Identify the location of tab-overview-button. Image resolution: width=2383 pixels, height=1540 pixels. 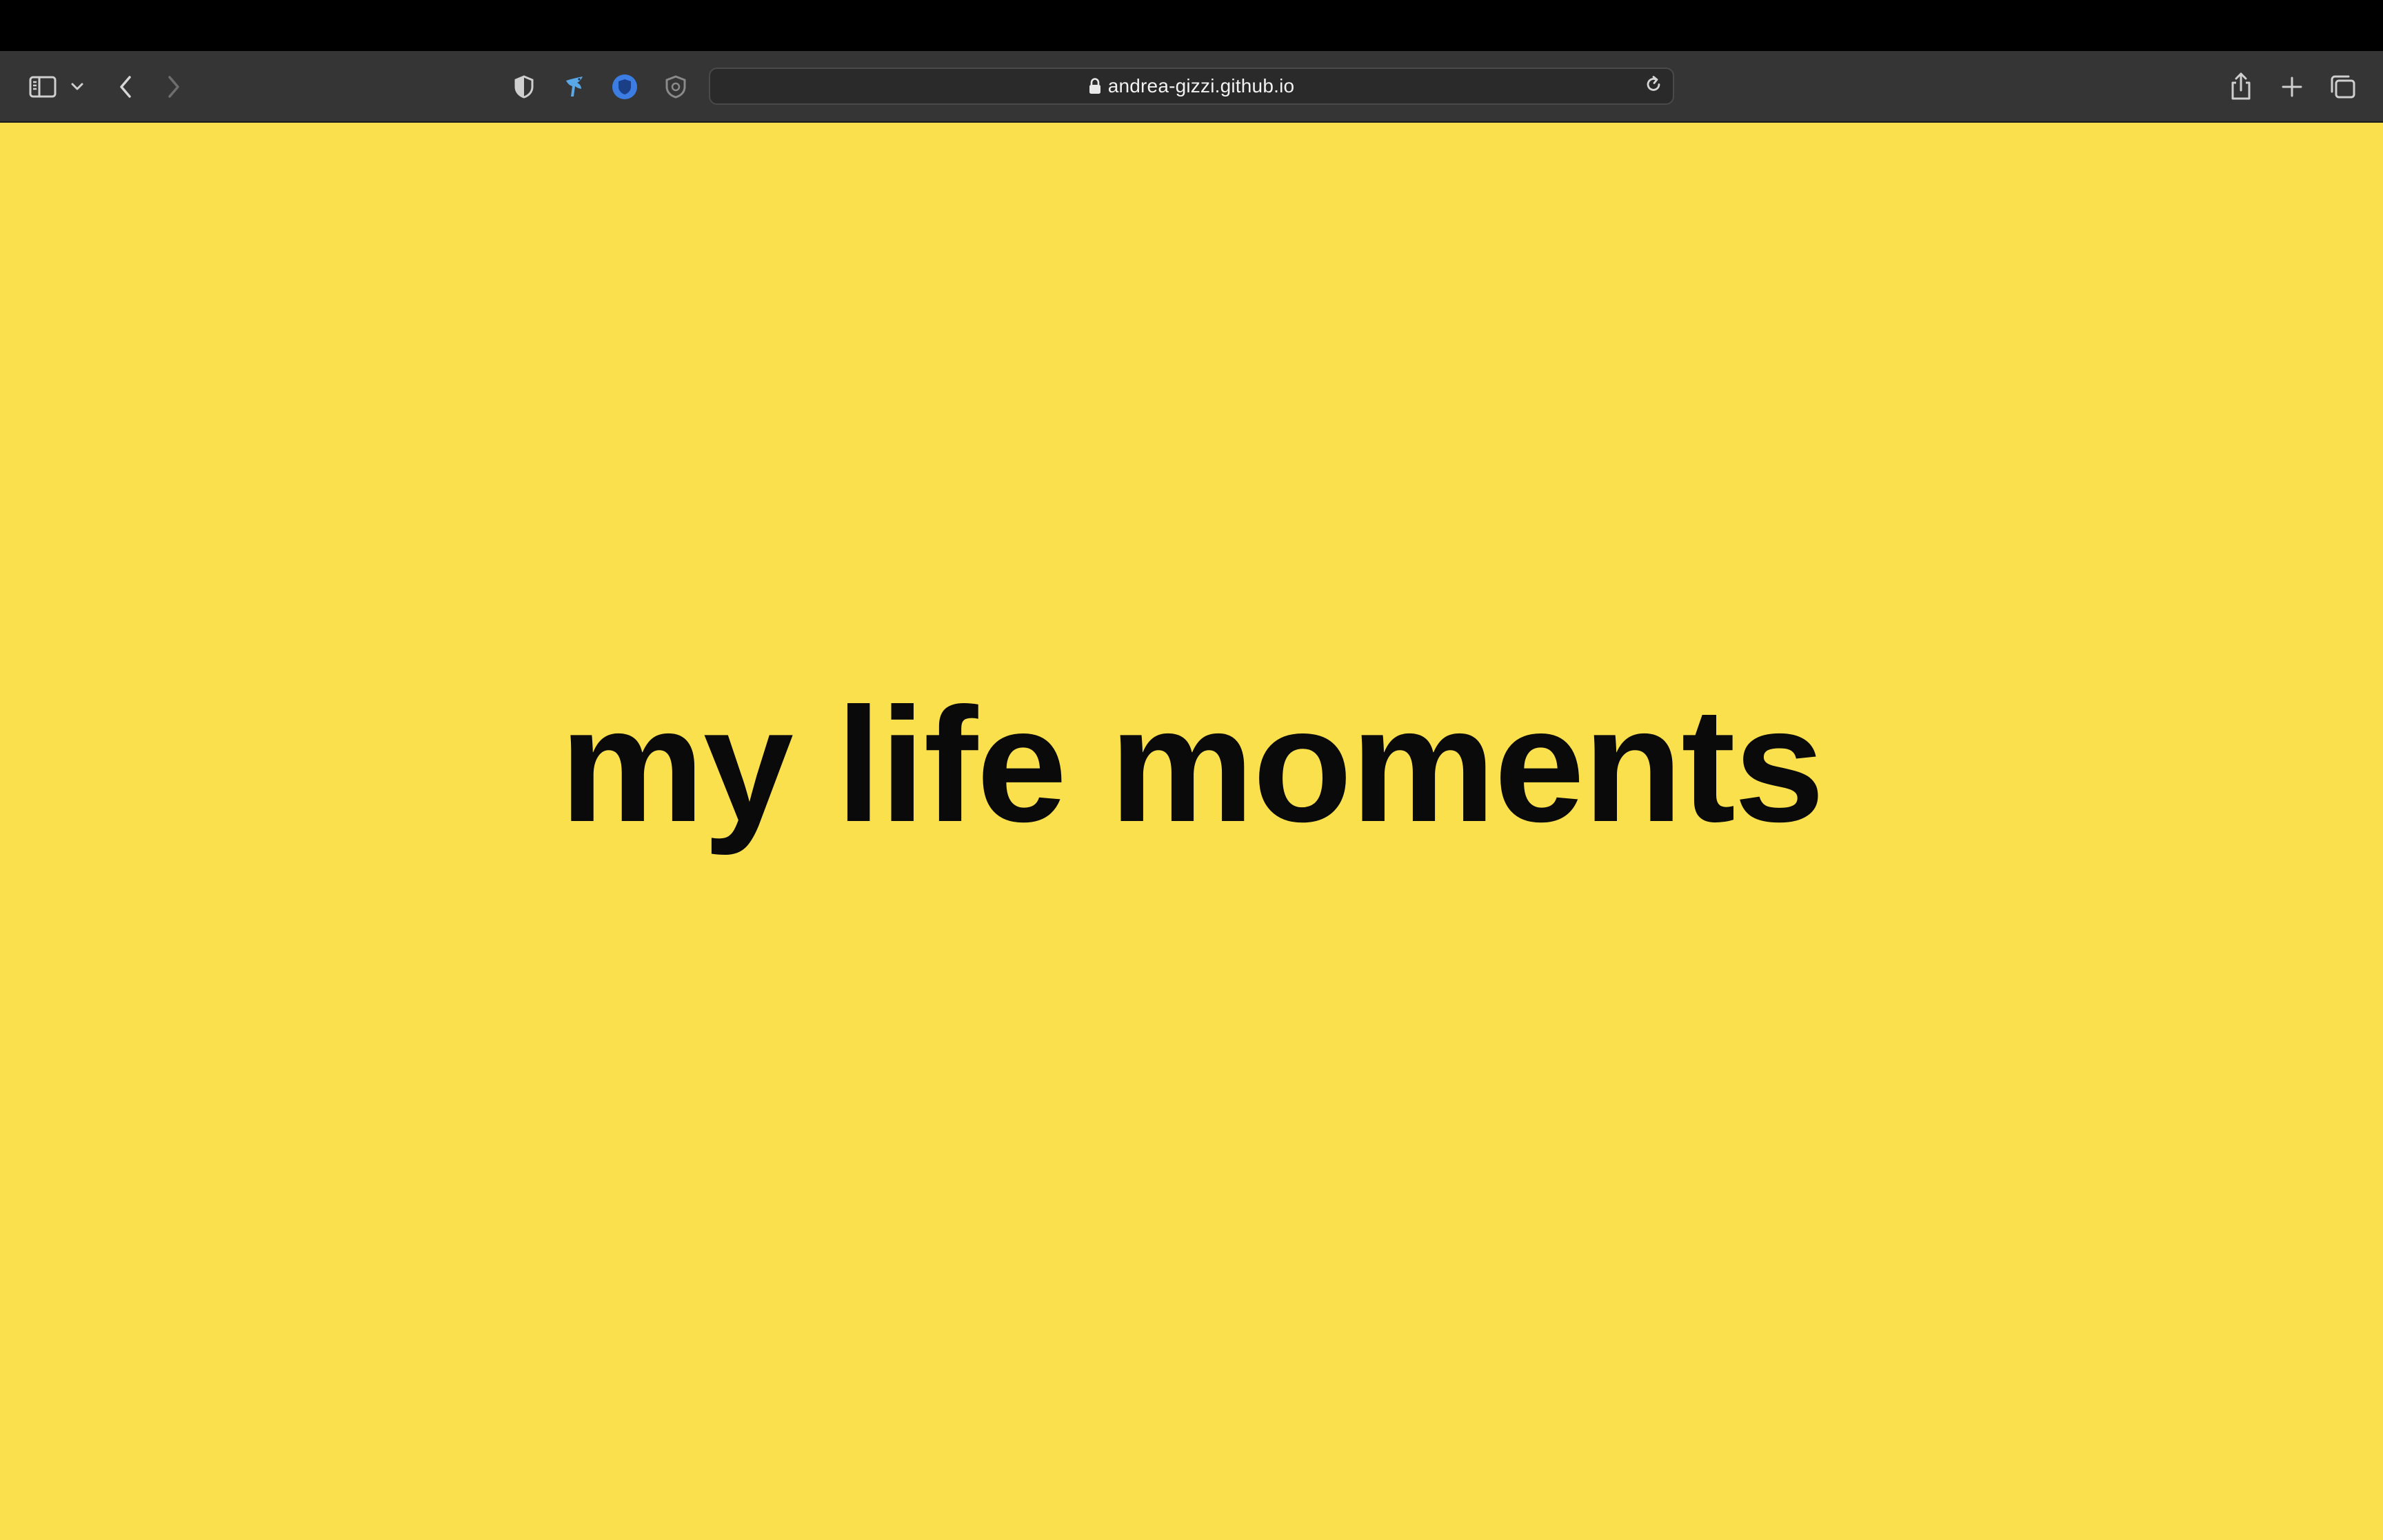
(2343, 87).